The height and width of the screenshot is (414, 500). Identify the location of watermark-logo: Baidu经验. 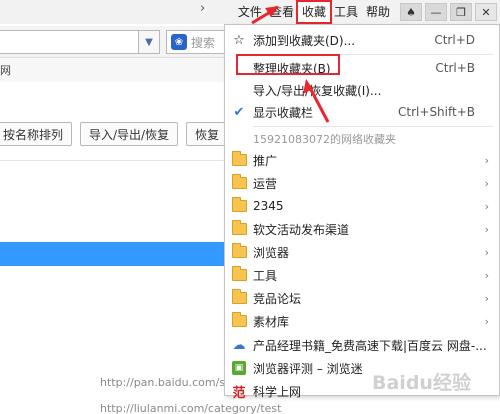
(421, 383).